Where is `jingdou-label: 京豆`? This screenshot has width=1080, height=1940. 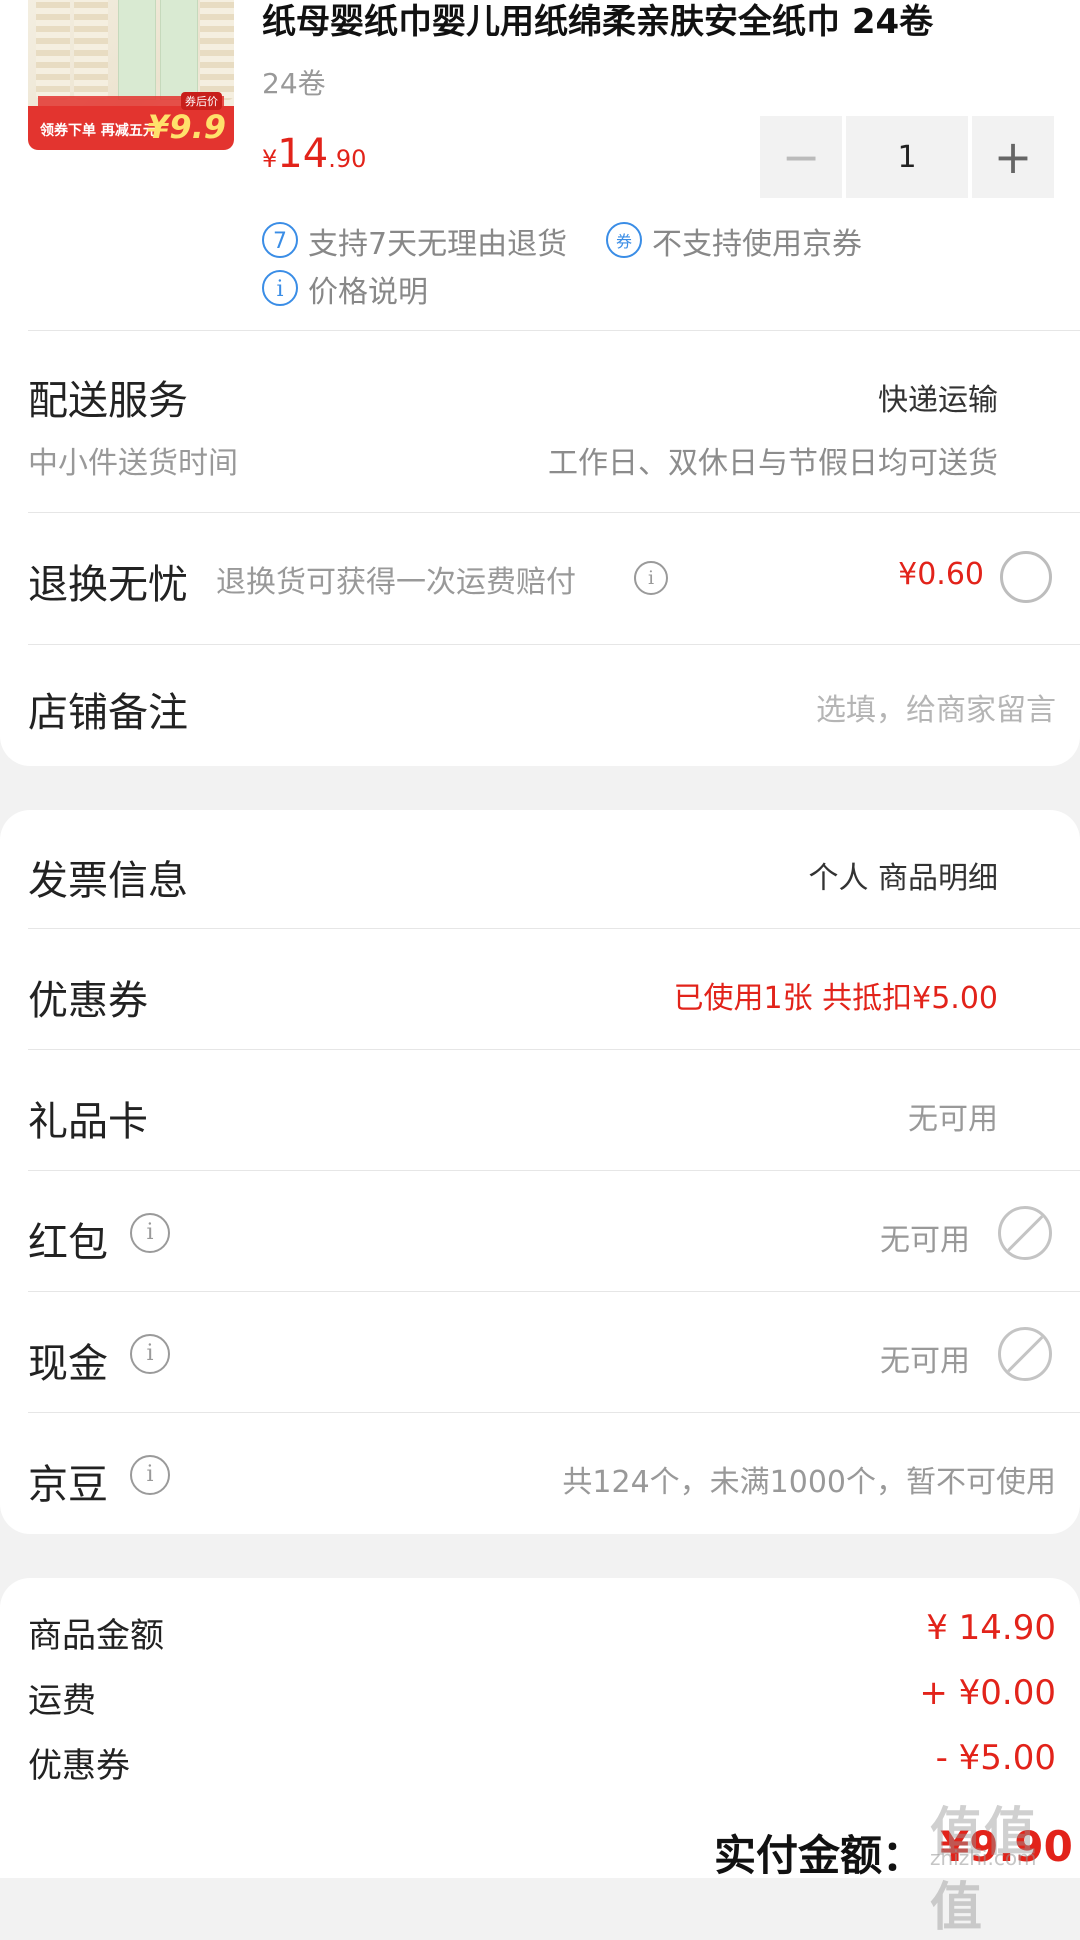
jingdou-label: 京豆 is located at coordinates (68, 1485).